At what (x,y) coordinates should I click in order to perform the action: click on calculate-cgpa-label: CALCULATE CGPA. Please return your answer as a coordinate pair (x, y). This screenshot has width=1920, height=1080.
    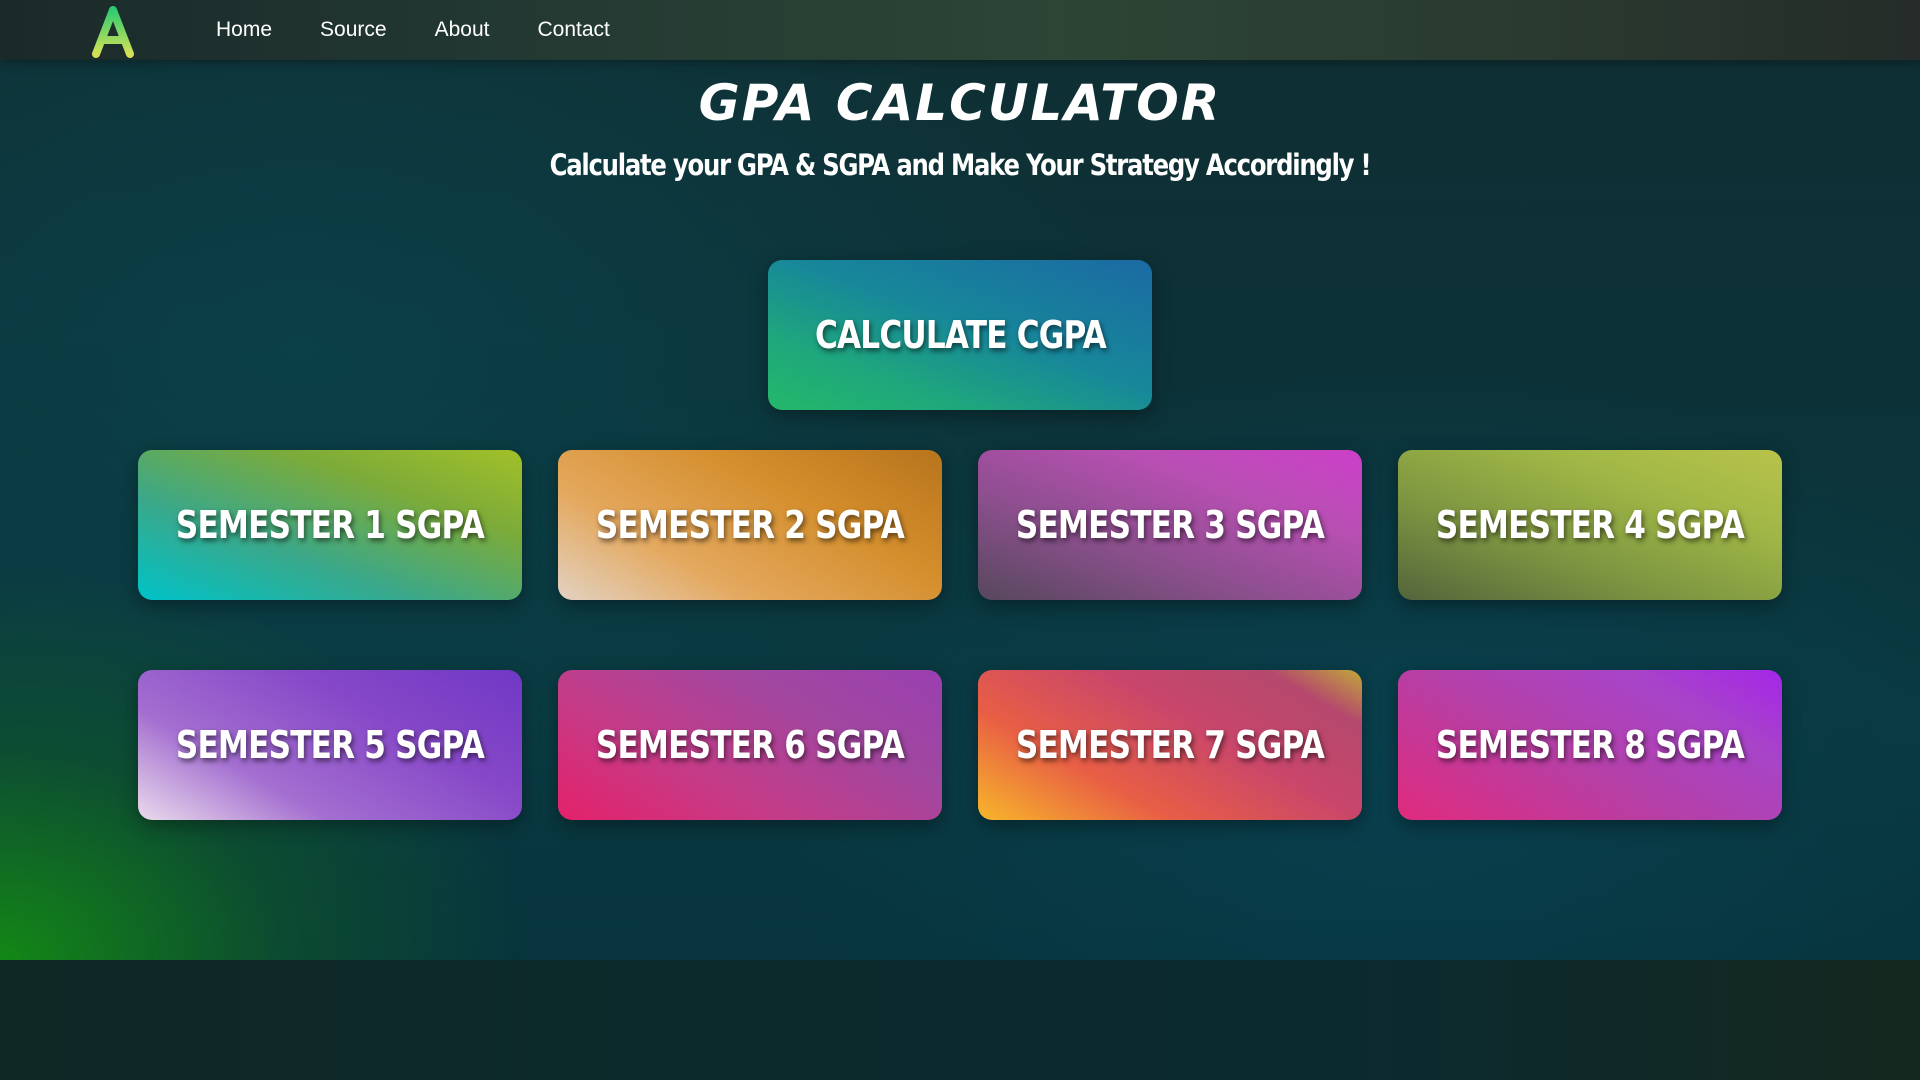
    Looking at the image, I should click on (960, 335).